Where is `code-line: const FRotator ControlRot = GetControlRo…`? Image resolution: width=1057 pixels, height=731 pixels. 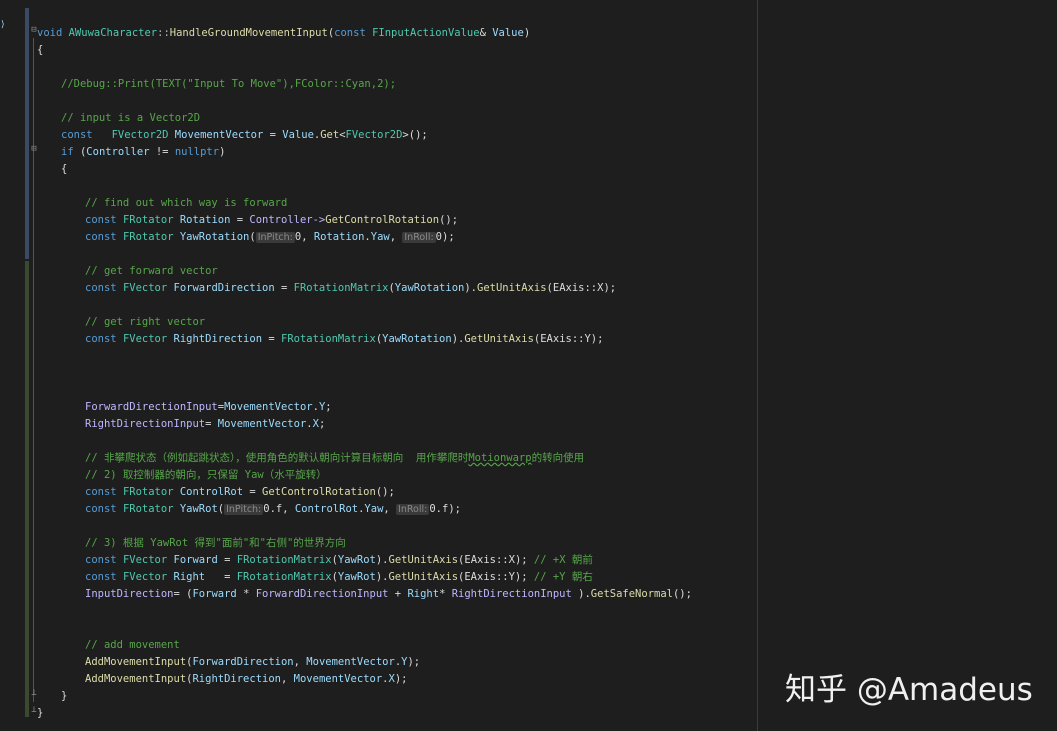
code-line: const FRotator ControlRot = GetControlRo… is located at coordinates (240, 492).